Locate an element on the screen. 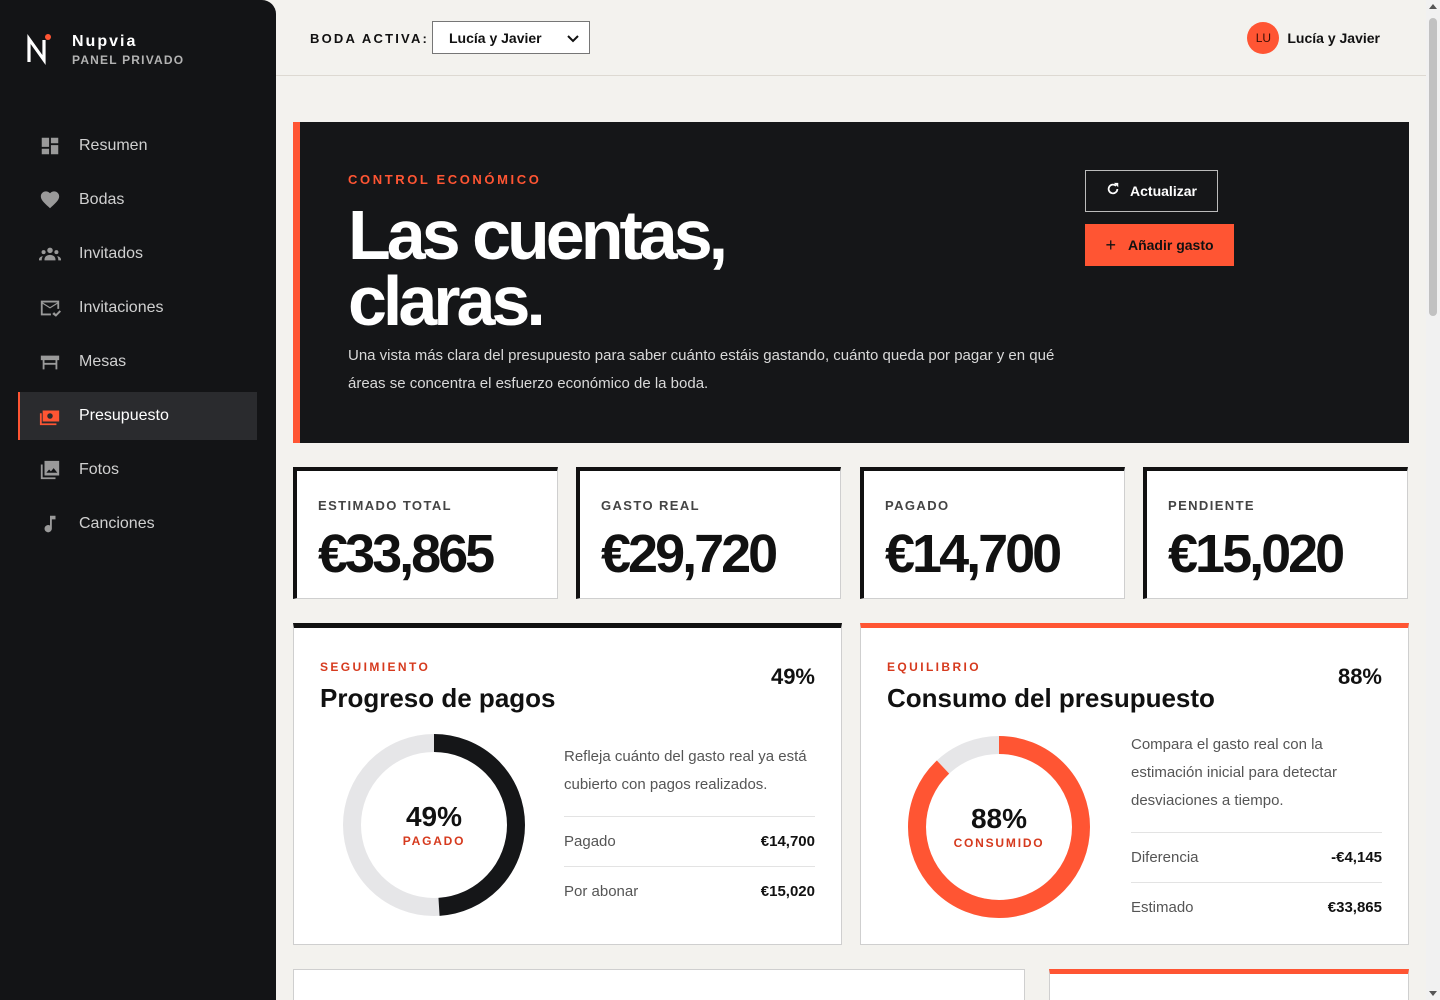  brand: Nupvia PANEL PRIVADO is located at coordinates (104, 50).